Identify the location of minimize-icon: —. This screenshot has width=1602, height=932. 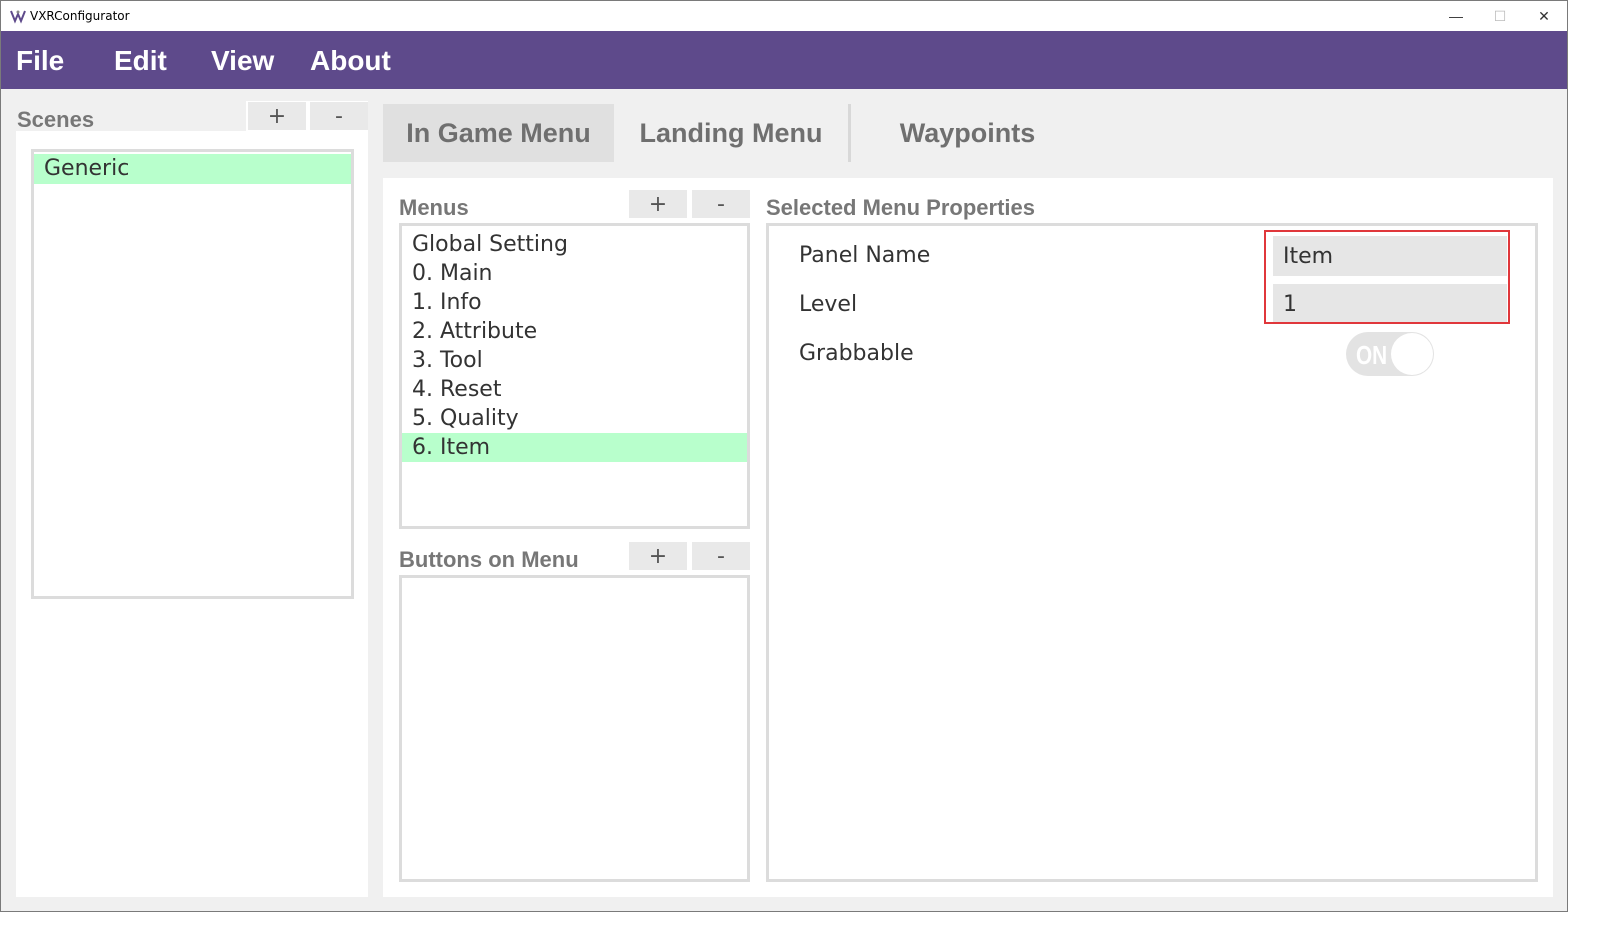
(1456, 16).